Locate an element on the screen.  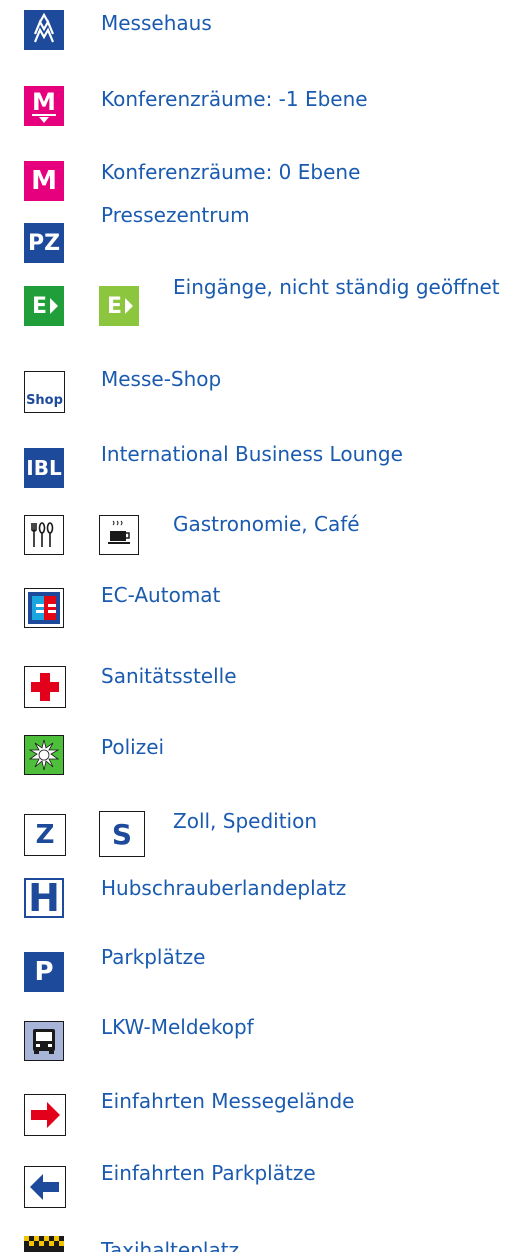
legend-label: Konferenzräume: -1 Ebene is located at coordinates (234, 99).